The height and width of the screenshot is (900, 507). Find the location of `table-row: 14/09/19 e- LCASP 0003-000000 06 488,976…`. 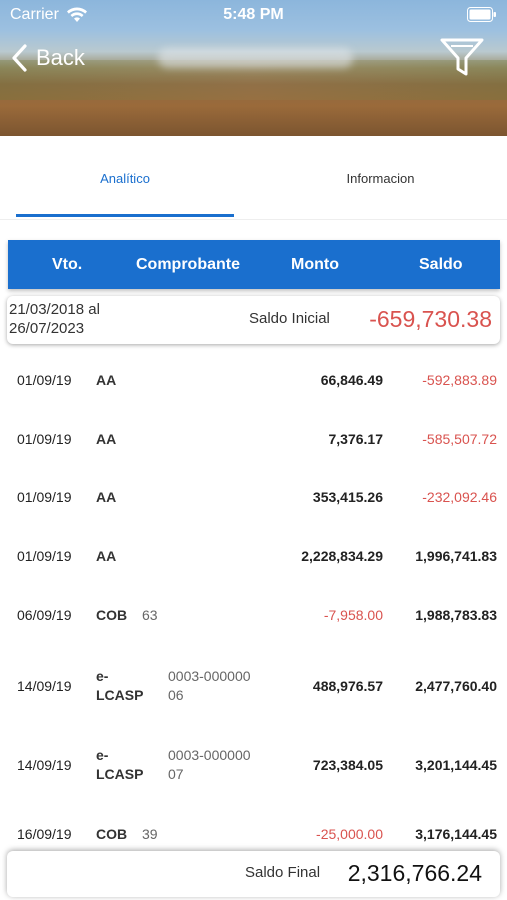

table-row: 14/09/19 e- LCASP 0003-000000 06 488,976… is located at coordinates (253, 686).